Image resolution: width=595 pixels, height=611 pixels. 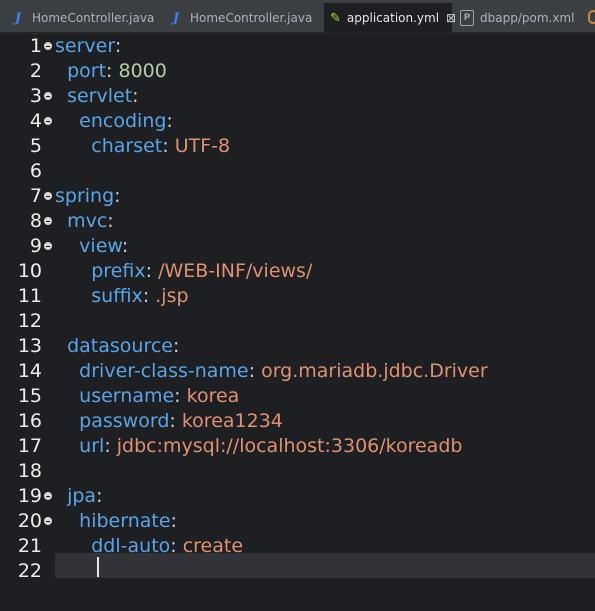 What do you see at coordinates (100, 246) in the screenshot?
I see `yaml-key: view` at bounding box center [100, 246].